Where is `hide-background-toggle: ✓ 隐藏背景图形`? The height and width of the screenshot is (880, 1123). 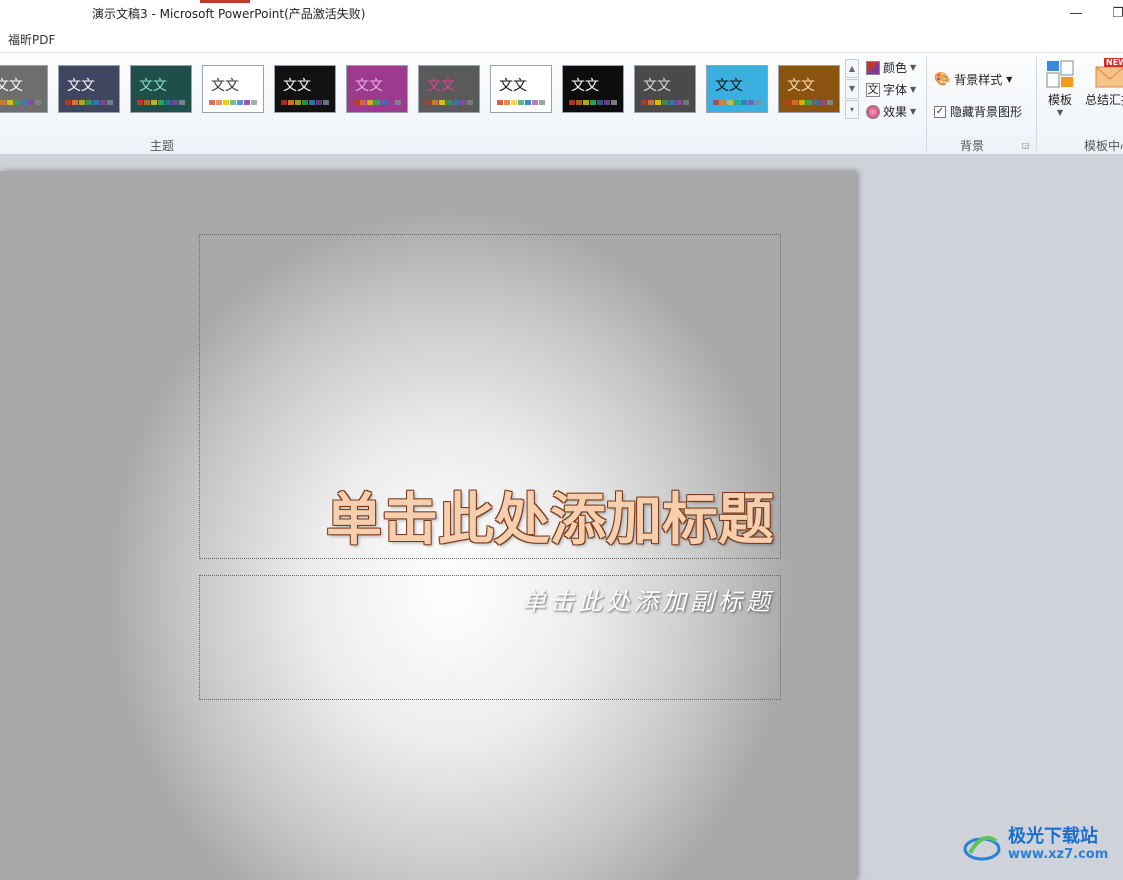 hide-background-toggle: ✓ 隐藏背景图形 is located at coordinates (978, 111).